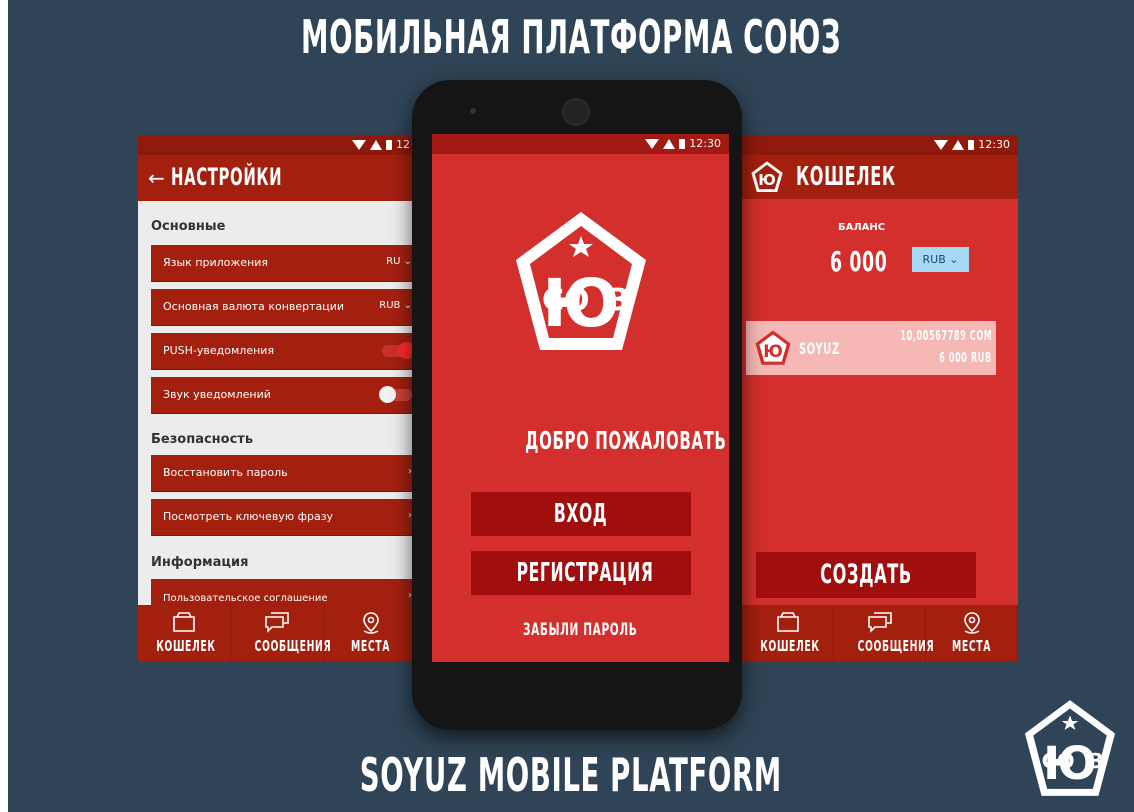 The height and width of the screenshot is (812, 1134). Describe the element at coordinates (866, 594) in the screenshot. I see `create-wallet-button: СОЗДАТЬ КОШЕЛЕК` at that location.